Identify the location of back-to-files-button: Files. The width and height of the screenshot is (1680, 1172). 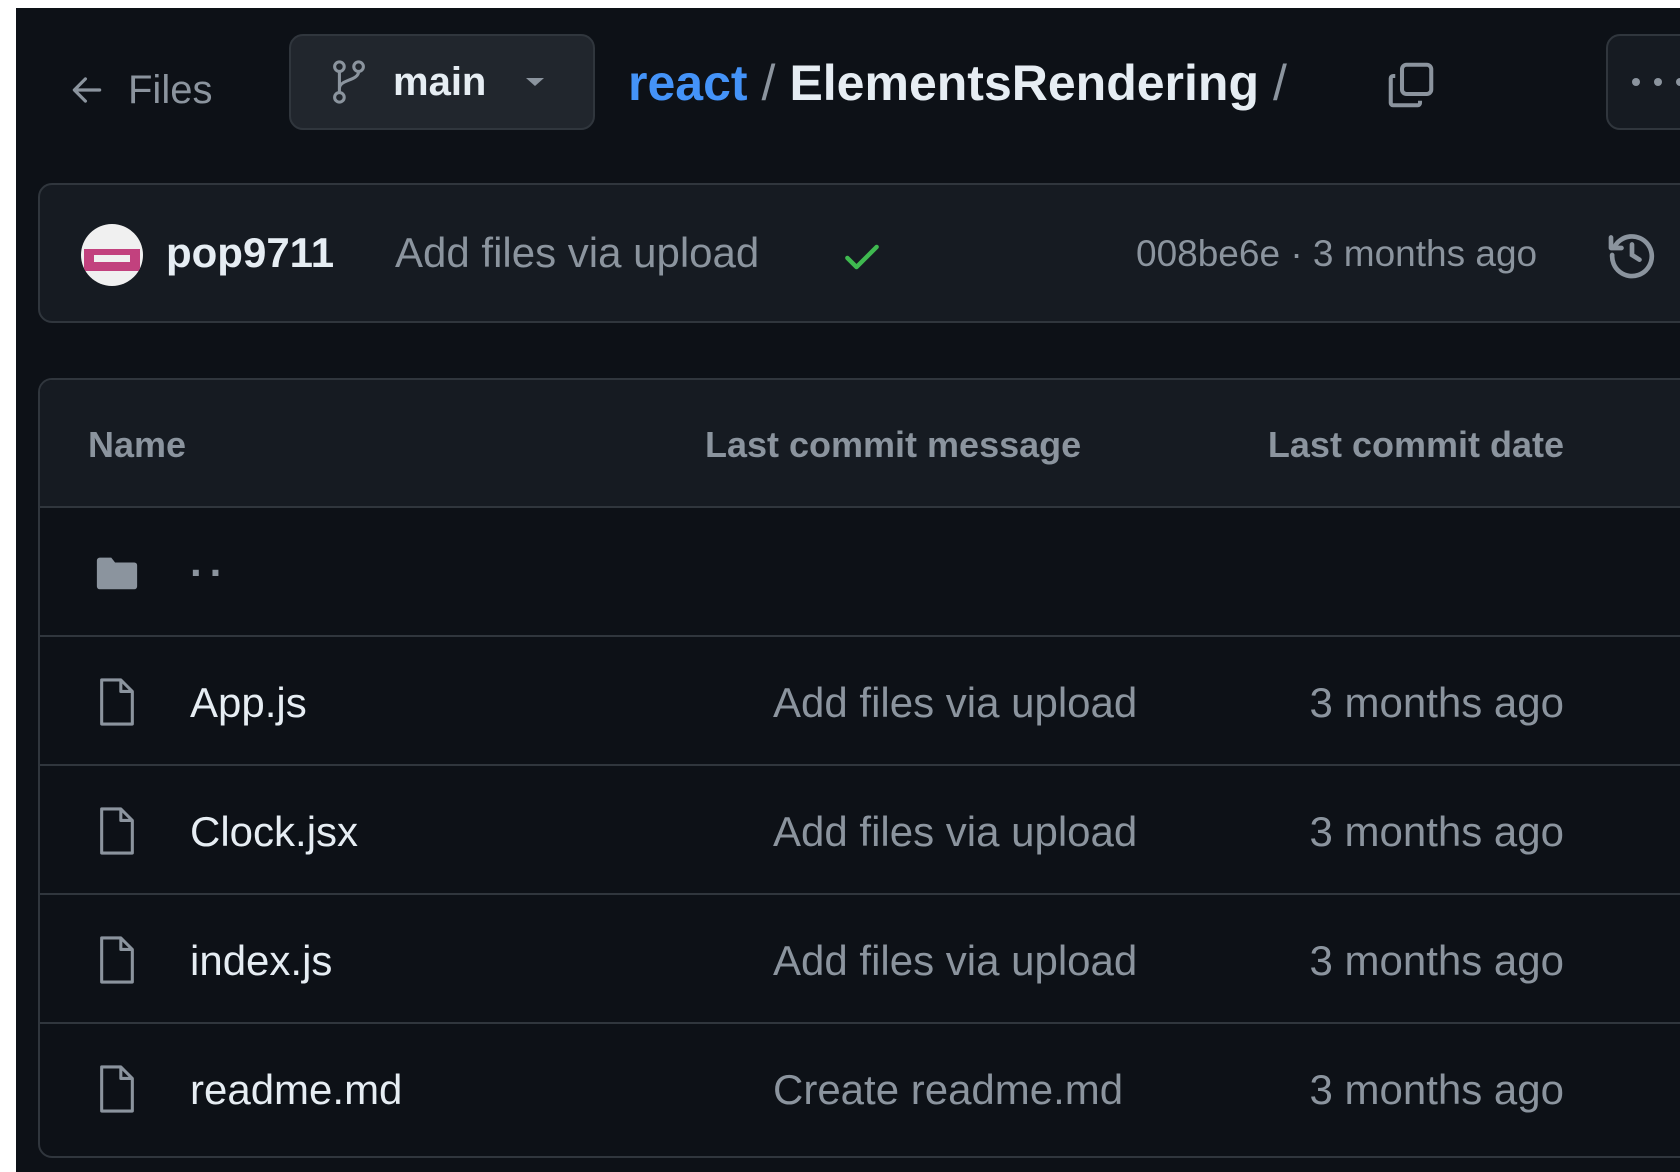
(140, 90).